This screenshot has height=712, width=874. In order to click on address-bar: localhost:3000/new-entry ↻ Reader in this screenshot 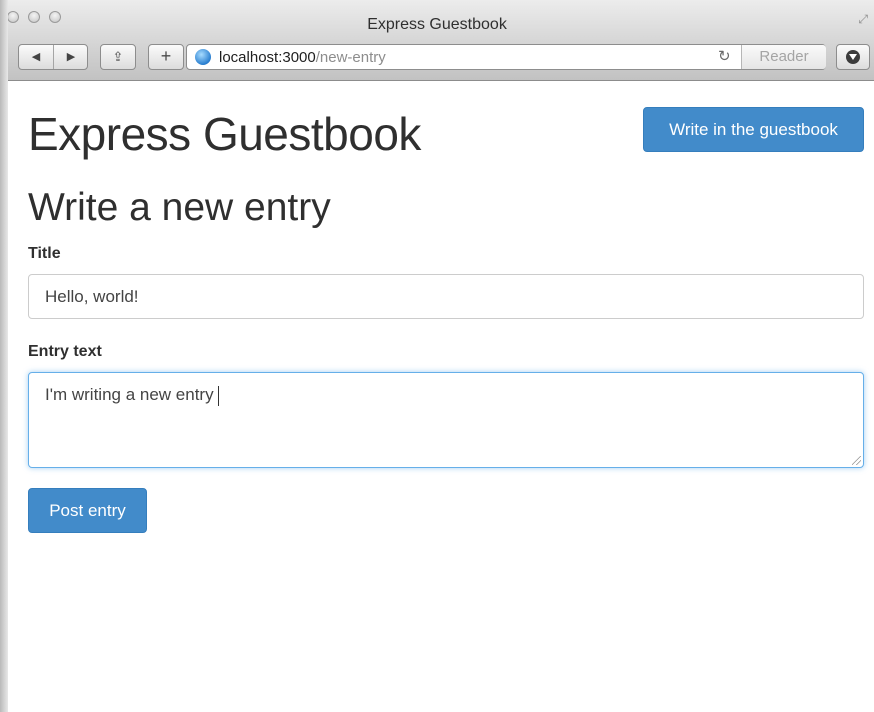, I will do `click(506, 57)`.